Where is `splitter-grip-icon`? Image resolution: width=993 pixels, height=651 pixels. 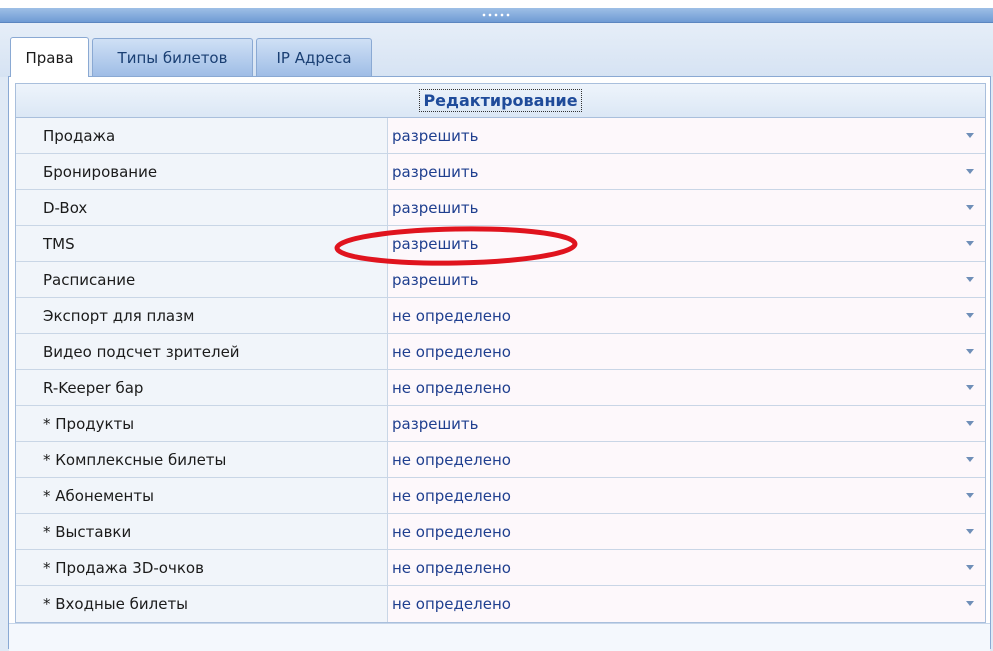
splitter-grip-icon is located at coordinates (496, 15).